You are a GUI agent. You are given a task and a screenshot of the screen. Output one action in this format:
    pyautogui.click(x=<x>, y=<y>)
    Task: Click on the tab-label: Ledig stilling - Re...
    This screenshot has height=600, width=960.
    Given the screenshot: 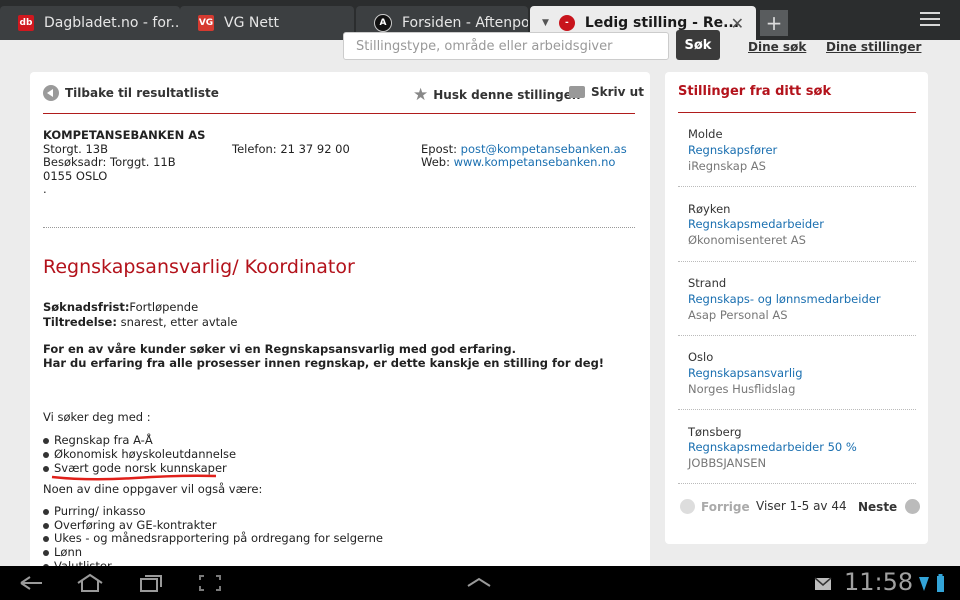 What is the action you would take?
    pyautogui.click(x=662, y=23)
    